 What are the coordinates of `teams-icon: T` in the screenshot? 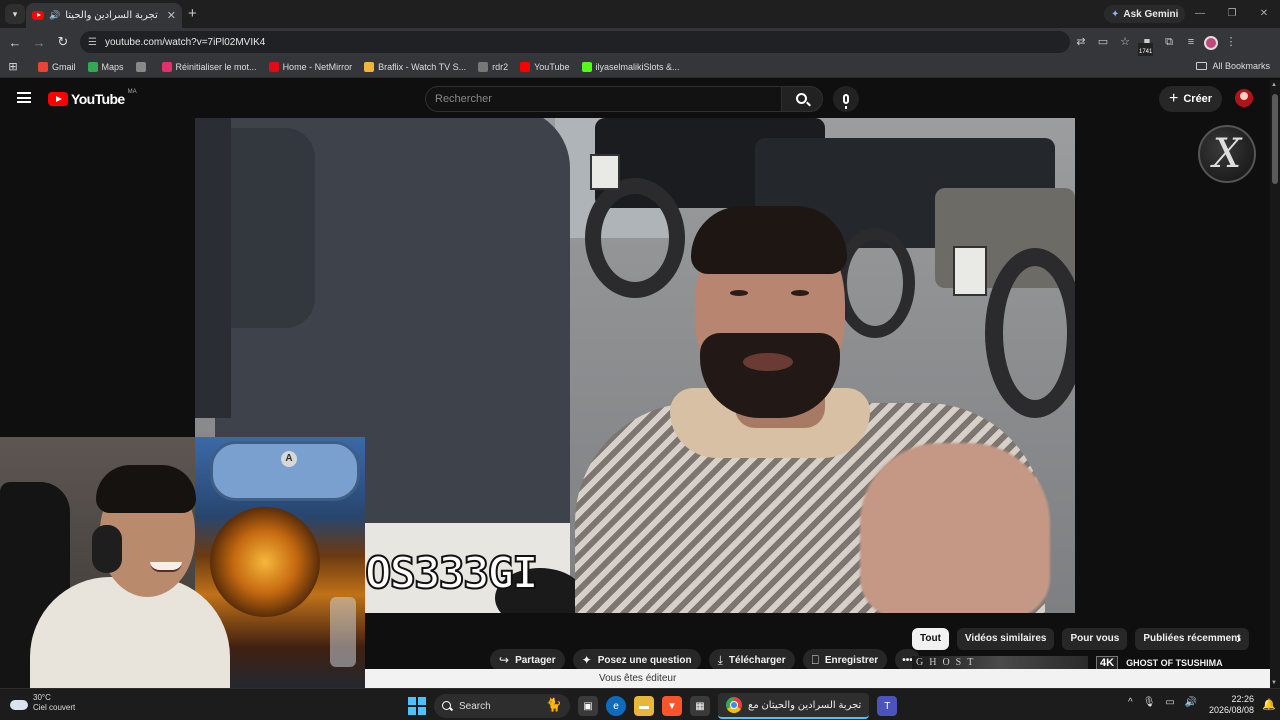 It's located at (887, 706).